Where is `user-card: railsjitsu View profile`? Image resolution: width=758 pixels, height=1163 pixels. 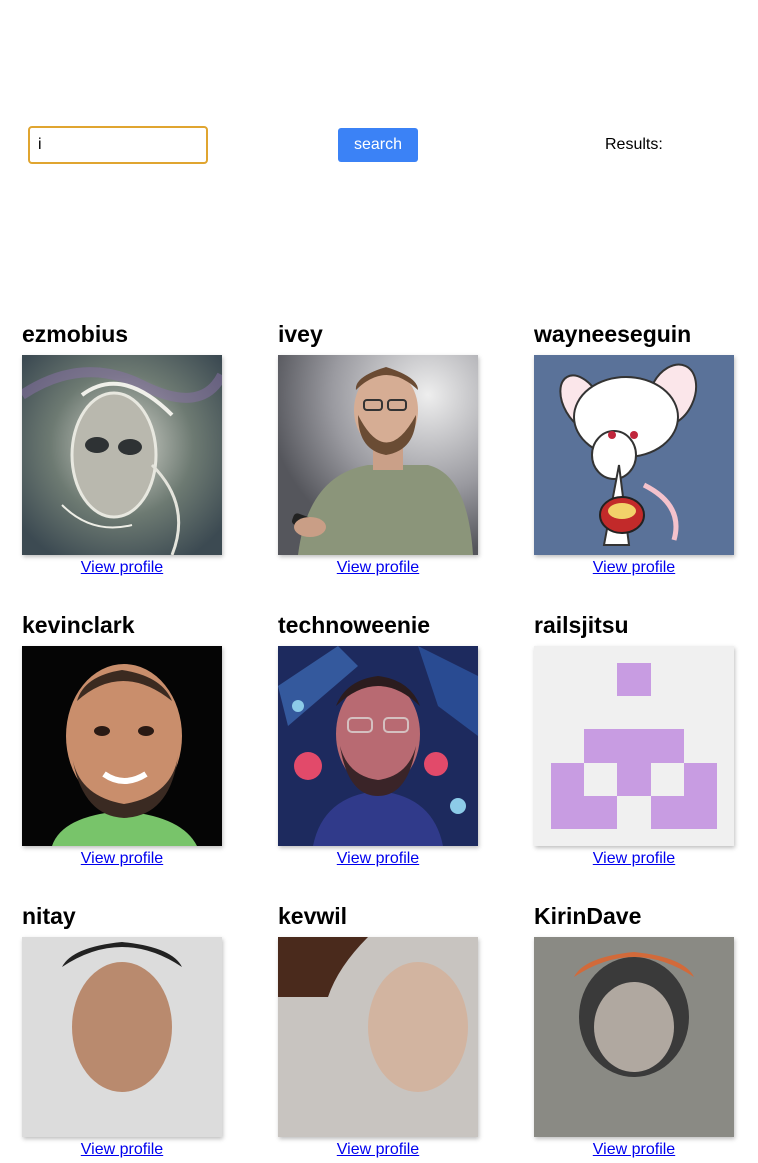
user-card: railsjitsu View profile is located at coordinates (634, 740).